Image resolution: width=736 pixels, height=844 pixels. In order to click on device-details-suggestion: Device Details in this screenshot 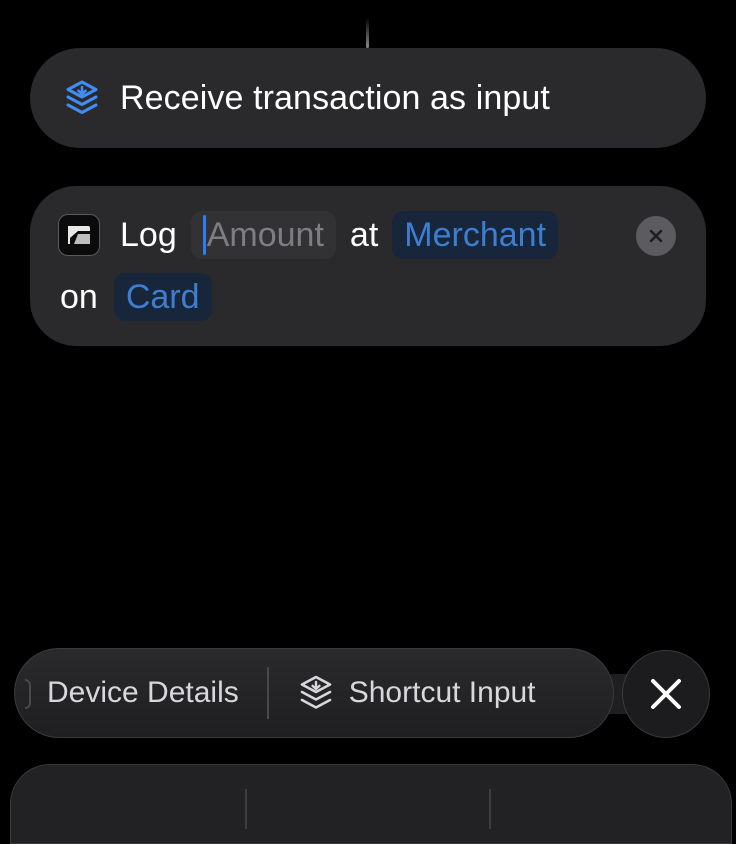, I will do `click(143, 693)`.